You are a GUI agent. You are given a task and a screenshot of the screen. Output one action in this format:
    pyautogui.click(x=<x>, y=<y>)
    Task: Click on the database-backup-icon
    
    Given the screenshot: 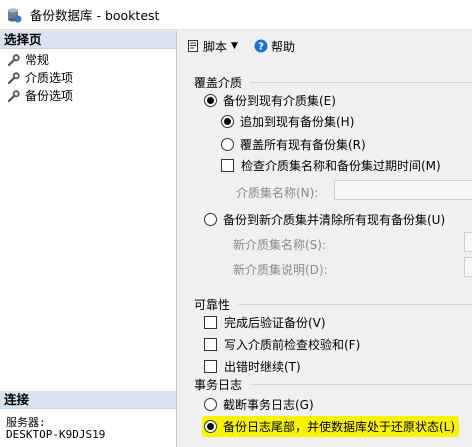 What is the action you would take?
    pyautogui.click(x=15, y=15)
    